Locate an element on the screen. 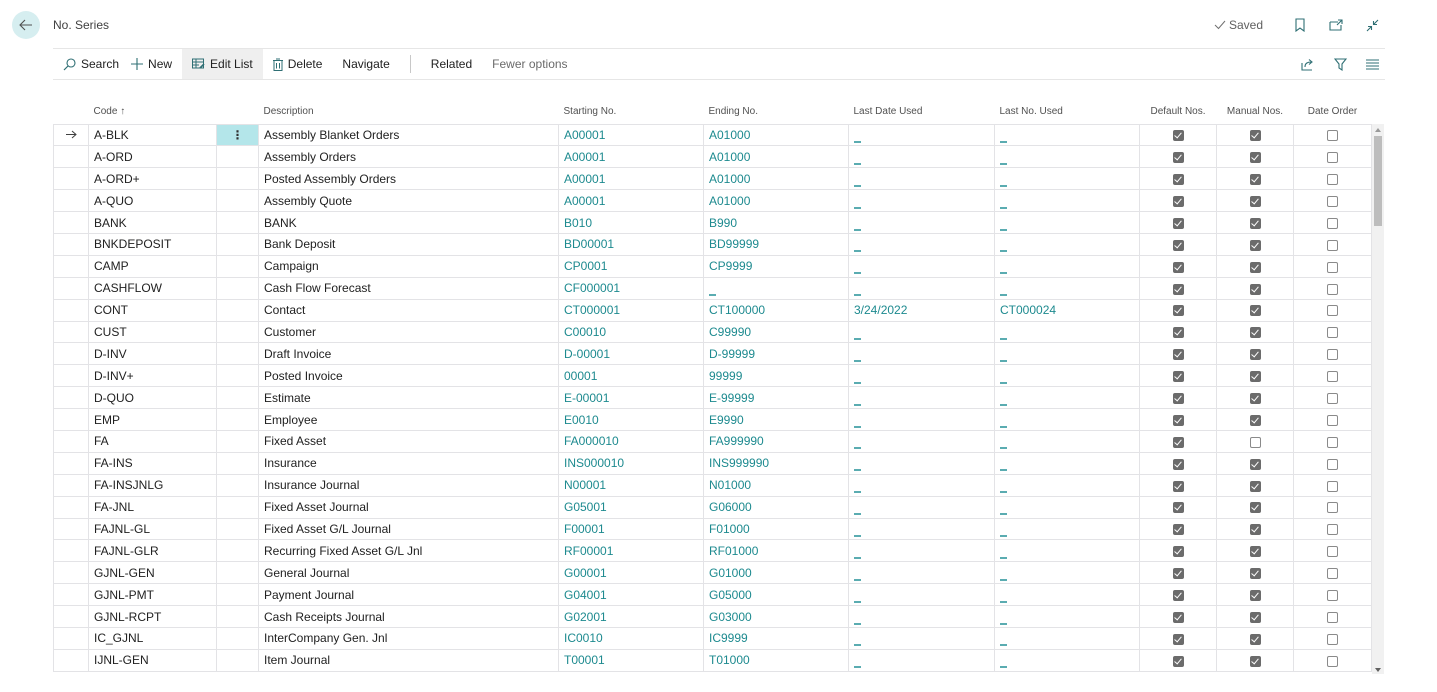 Image resolution: width=1437 pixels, height=692 pixels. cell-starting-no: CP0001 is located at coordinates (631, 266).